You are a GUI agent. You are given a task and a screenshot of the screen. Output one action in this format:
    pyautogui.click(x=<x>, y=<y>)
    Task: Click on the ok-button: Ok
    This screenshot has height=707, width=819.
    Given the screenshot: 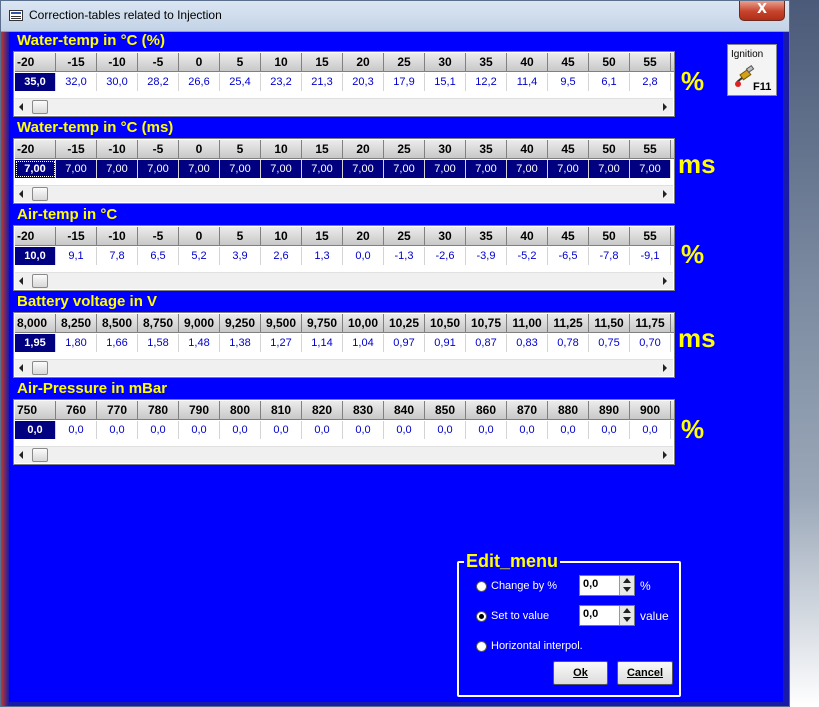 What is the action you would take?
    pyautogui.click(x=580, y=673)
    